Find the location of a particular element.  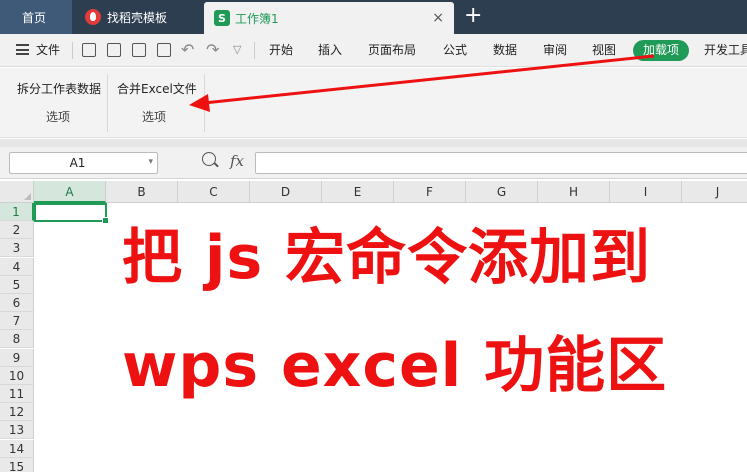

row-header-6: 6 is located at coordinates (17, 303).